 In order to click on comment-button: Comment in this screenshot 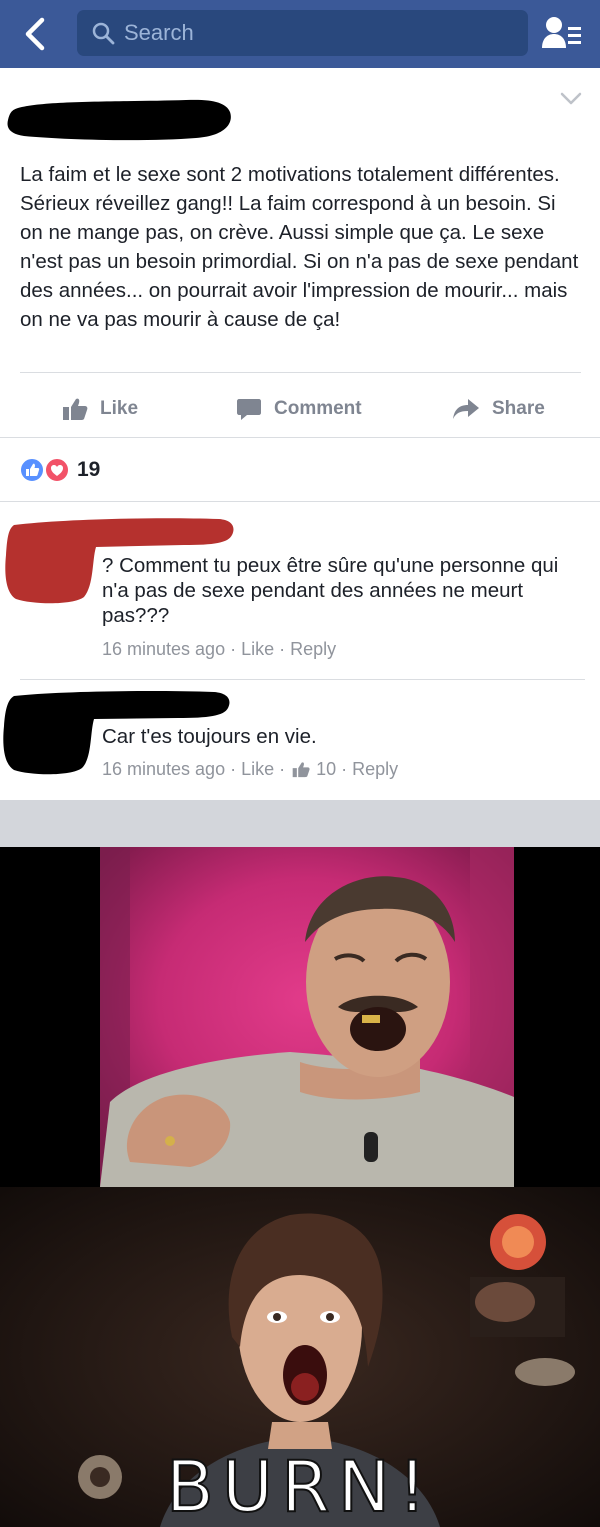, I will do `click(299, 409)`.